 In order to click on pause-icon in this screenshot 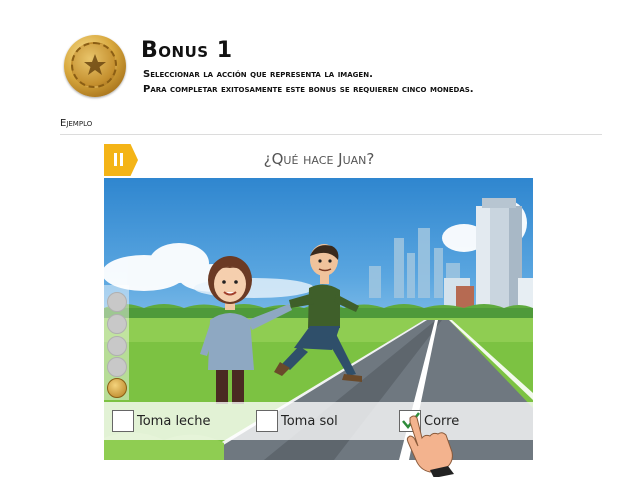, I will do `click(115, 159)`.